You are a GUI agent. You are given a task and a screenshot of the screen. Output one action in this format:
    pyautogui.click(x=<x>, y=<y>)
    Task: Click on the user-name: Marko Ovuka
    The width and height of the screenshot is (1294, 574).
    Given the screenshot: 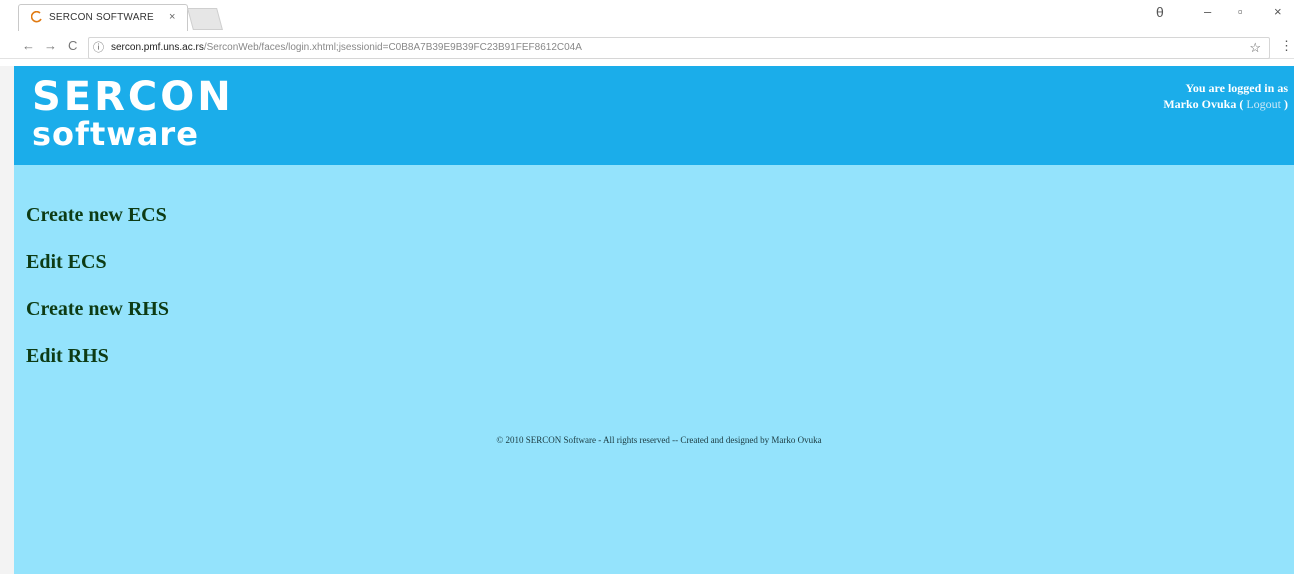 What is the action you would take?
    pyautogui.click(x=1200, y=104)
    